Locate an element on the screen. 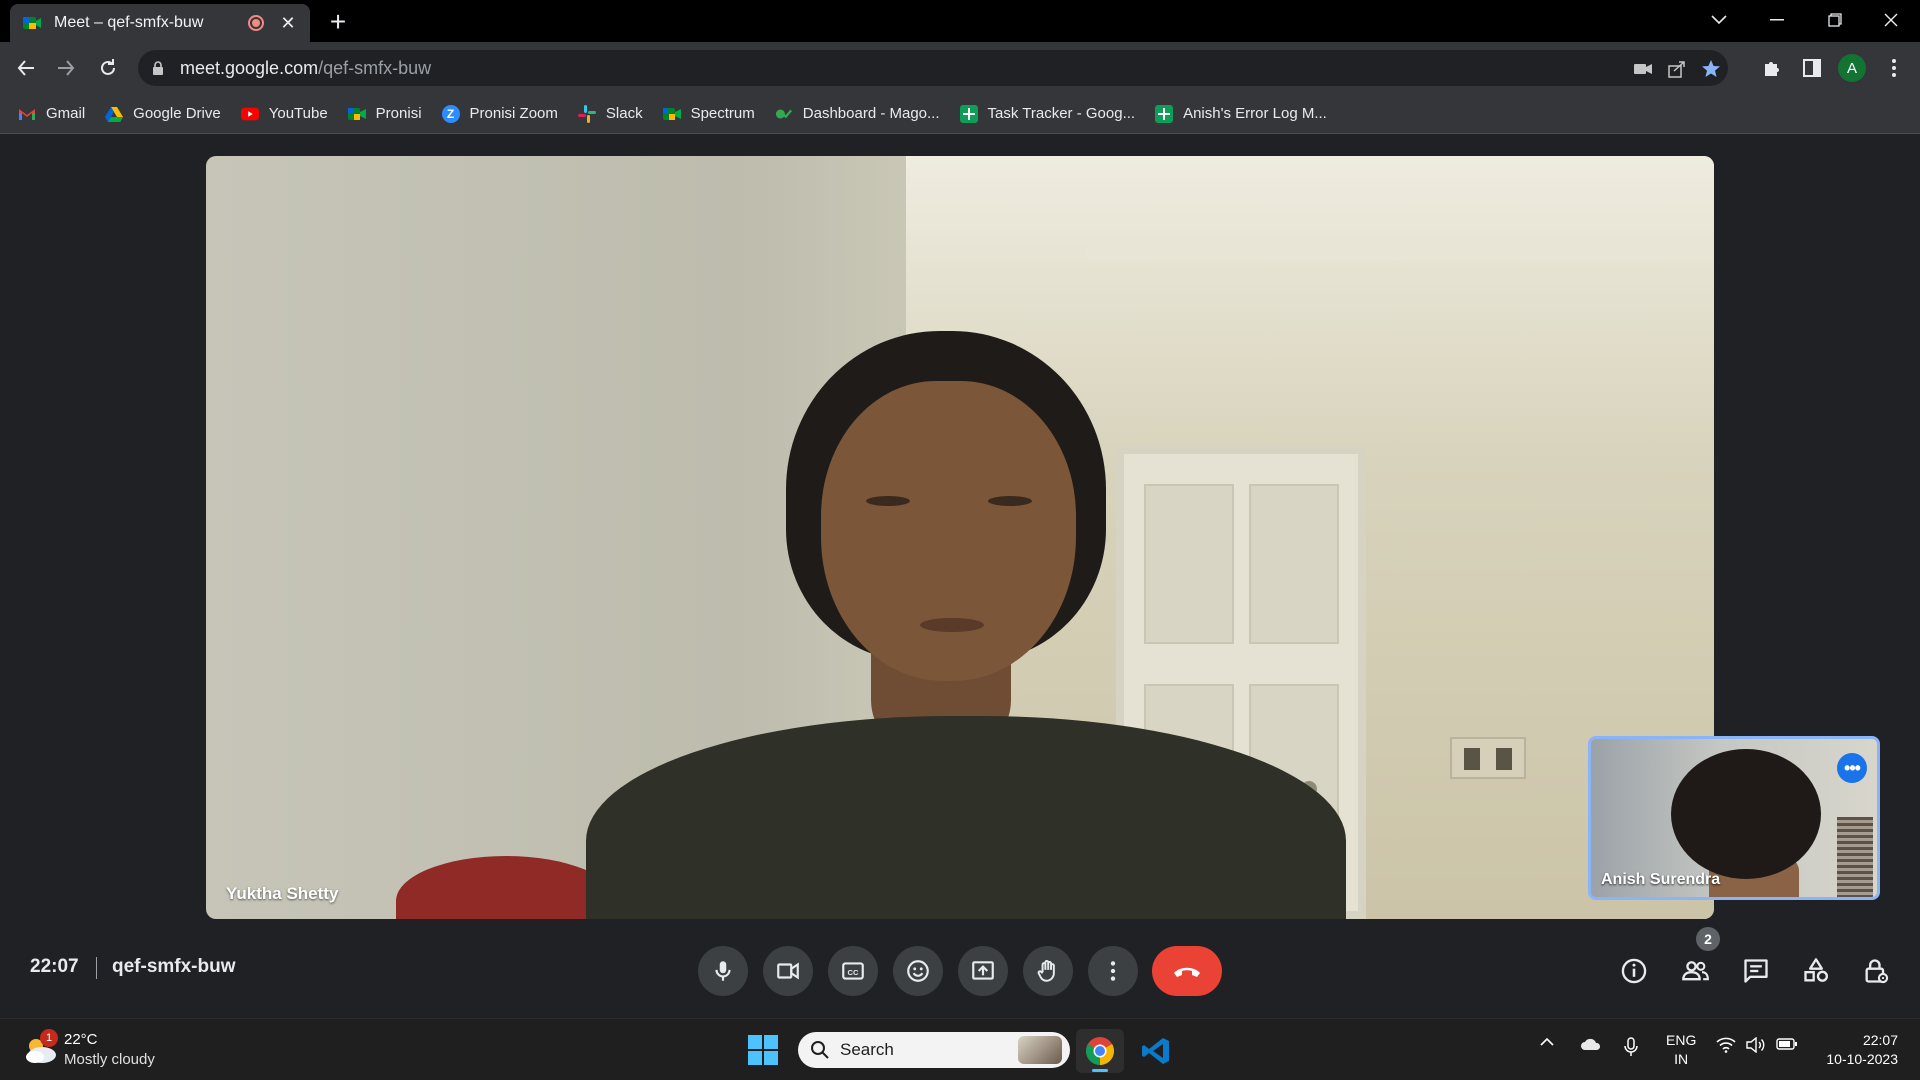  people-button is located at coordinates (1695, 971).